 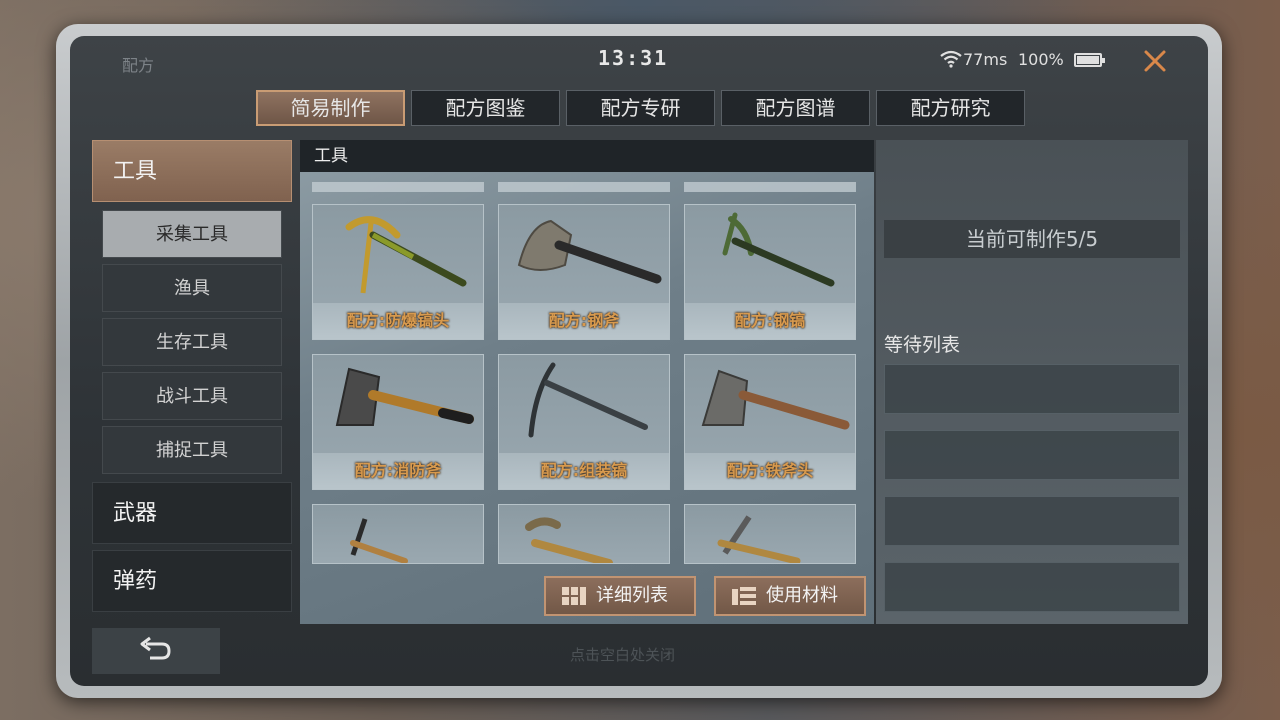 What do you see at coordinates (192, 581) in the screenshot?
I see `category-ammo: 弹药` at bounding box center [192, 581].